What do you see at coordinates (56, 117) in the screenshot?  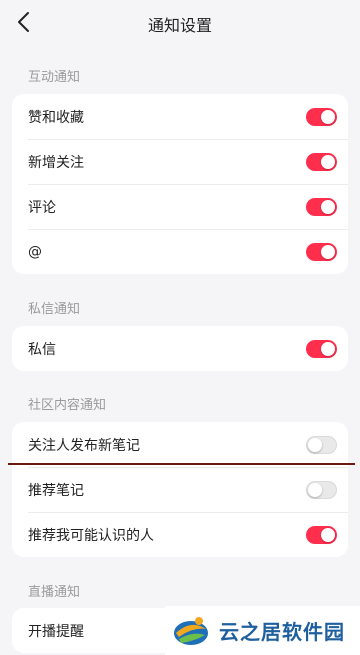 I see `setting-label: 赞和收藏` at bounding box center [56, 117].